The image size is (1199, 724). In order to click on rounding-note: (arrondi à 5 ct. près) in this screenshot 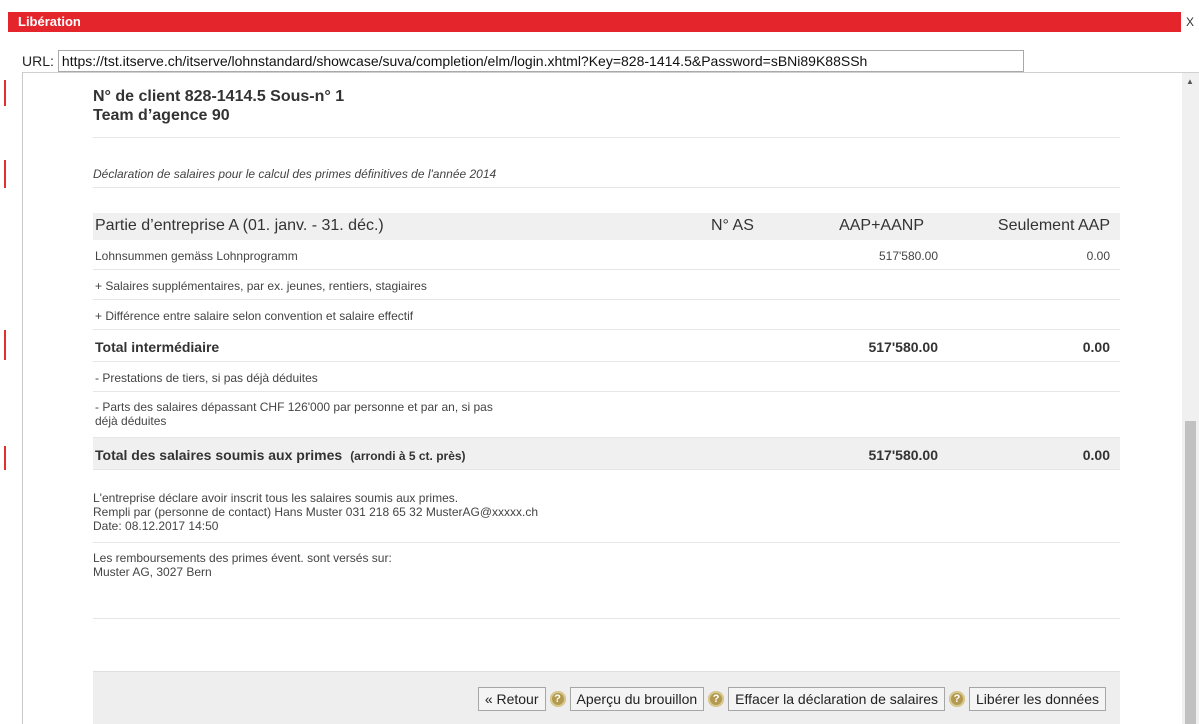, I will do `click(408, 456)`.